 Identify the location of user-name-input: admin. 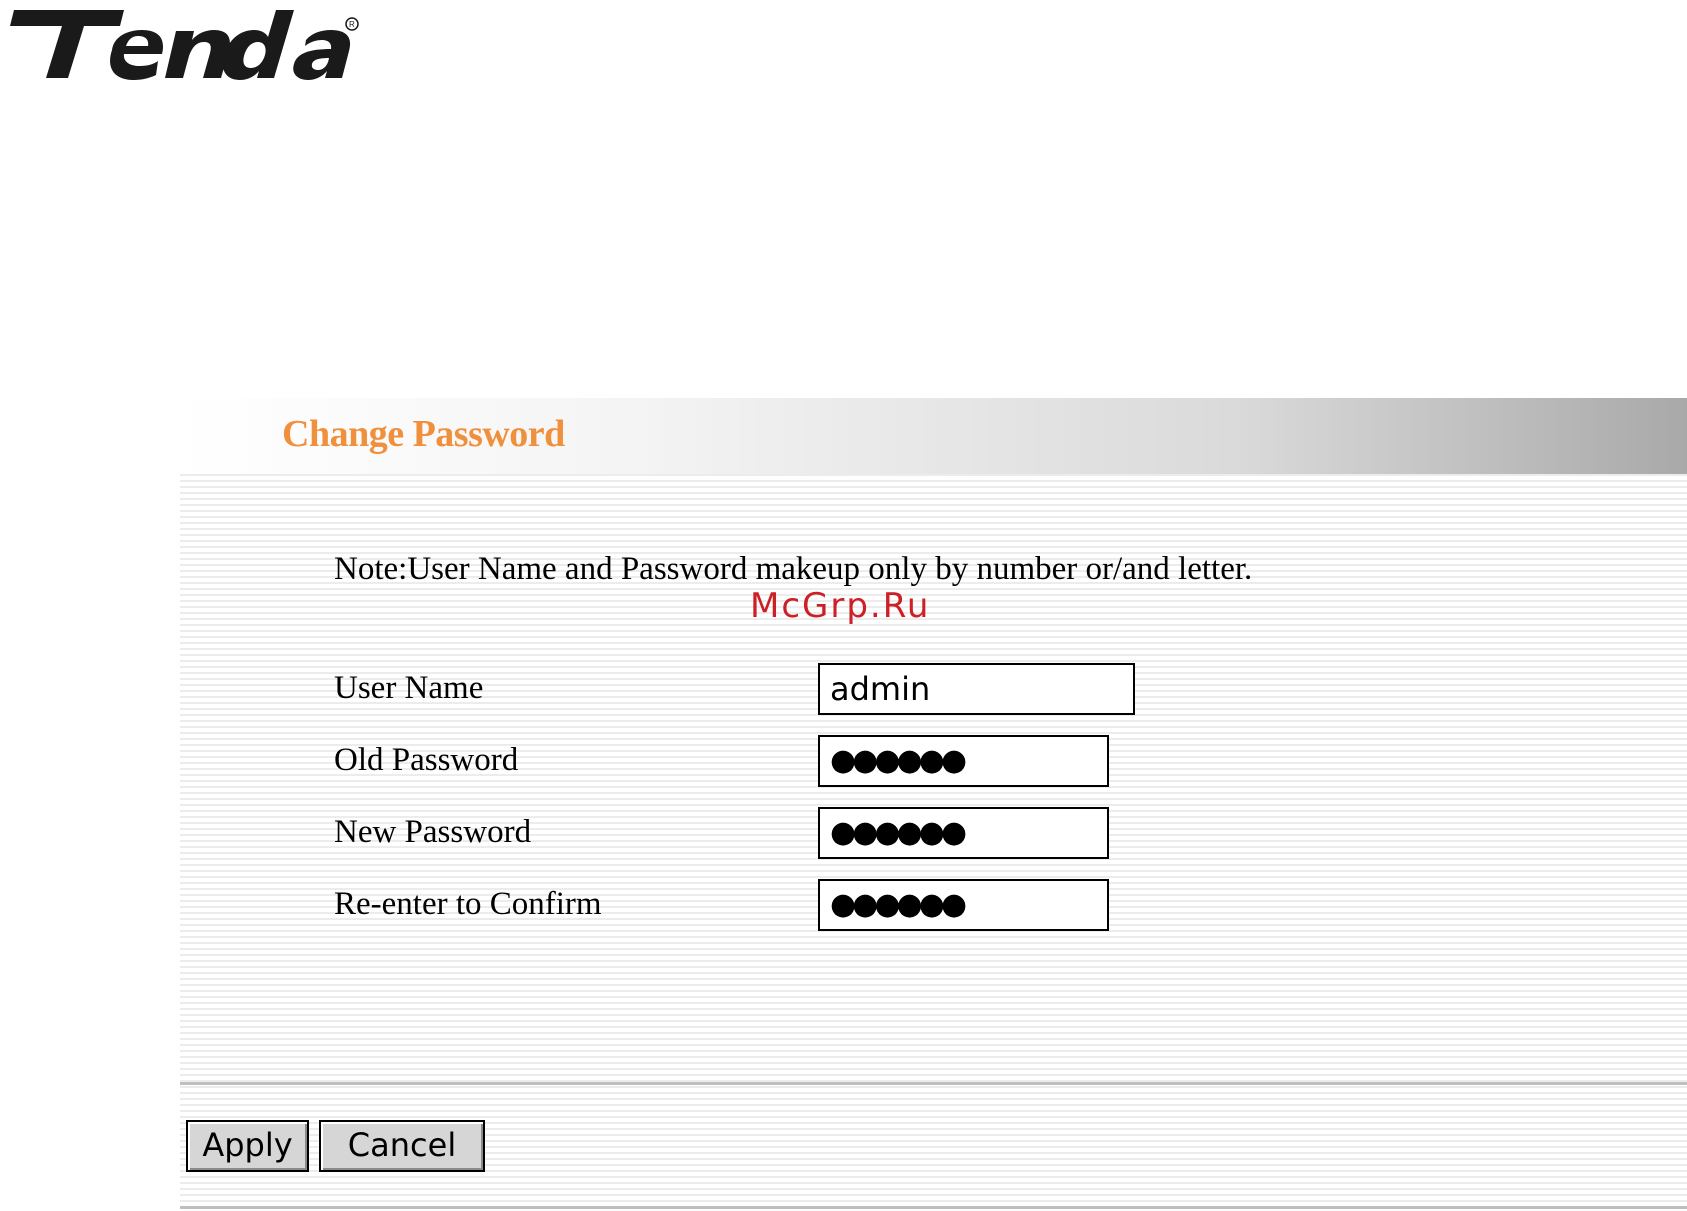
(976, 689).